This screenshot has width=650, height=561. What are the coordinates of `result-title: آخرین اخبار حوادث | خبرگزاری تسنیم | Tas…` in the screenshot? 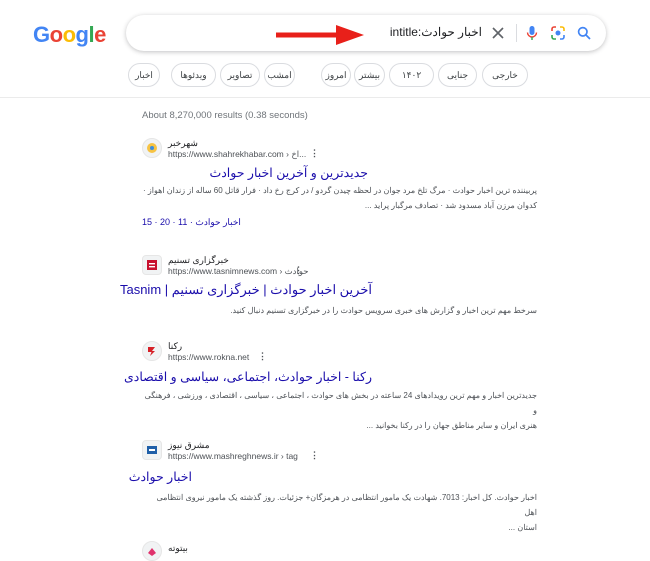 It's located at (246, 290).